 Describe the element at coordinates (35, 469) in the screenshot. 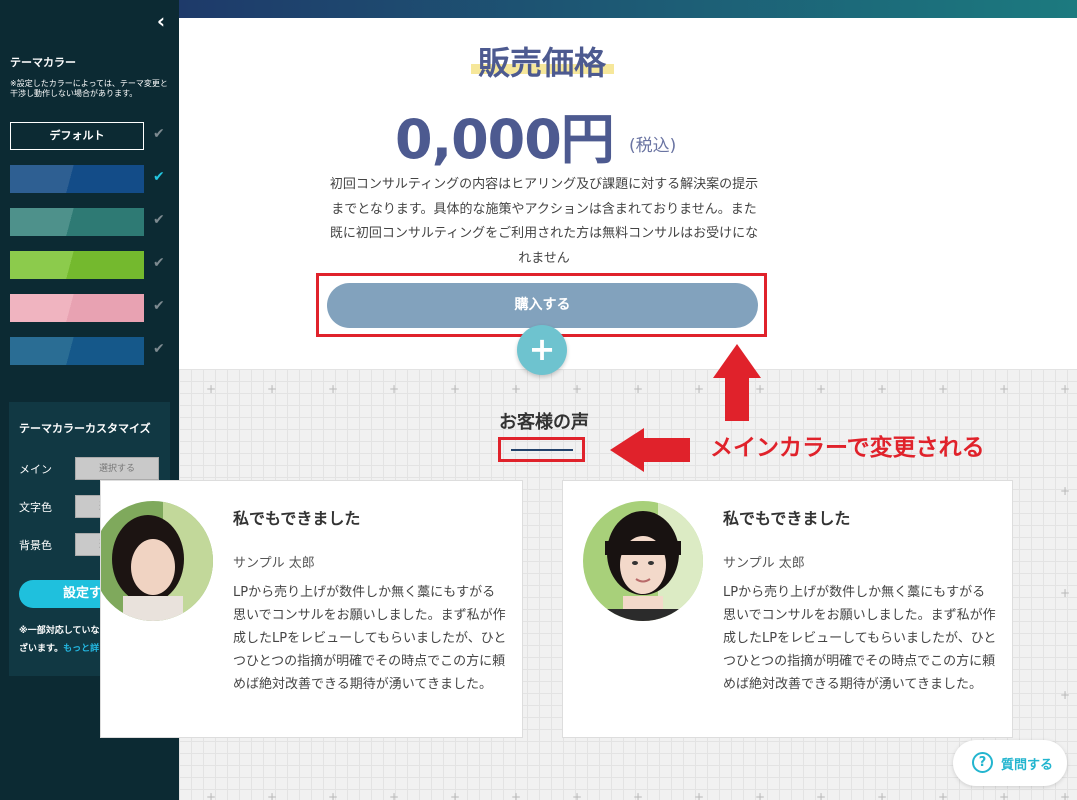

I see `main-color-label: メイン` at that location.